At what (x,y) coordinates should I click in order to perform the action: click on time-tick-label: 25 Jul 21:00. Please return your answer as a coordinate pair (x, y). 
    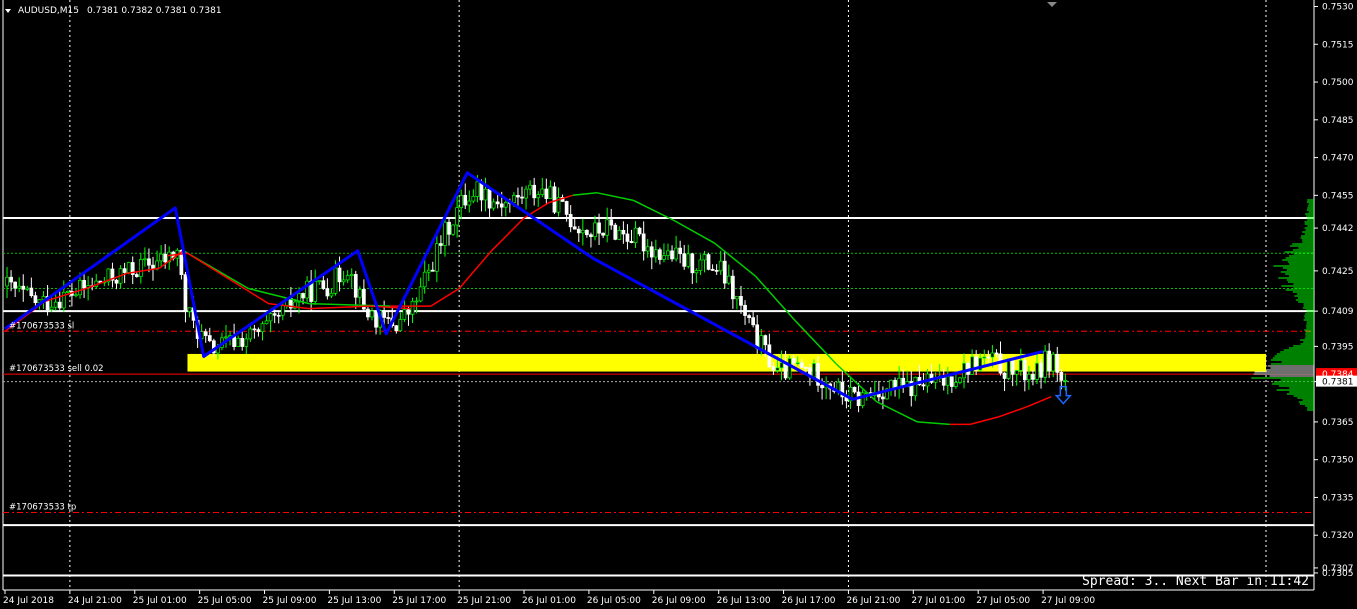
    Looking at the image, I should click on (484, 601).